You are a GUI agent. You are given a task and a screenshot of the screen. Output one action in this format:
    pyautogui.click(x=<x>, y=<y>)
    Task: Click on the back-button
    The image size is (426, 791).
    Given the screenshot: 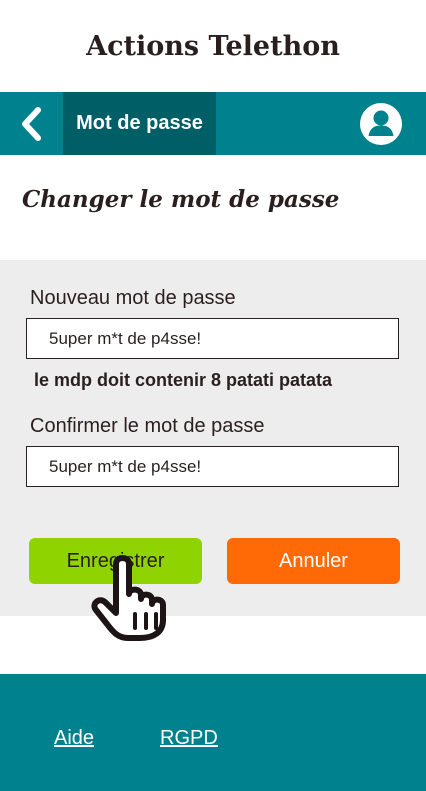 What is the action you would take?
    pyautogui.click(x=31, y=123)
    